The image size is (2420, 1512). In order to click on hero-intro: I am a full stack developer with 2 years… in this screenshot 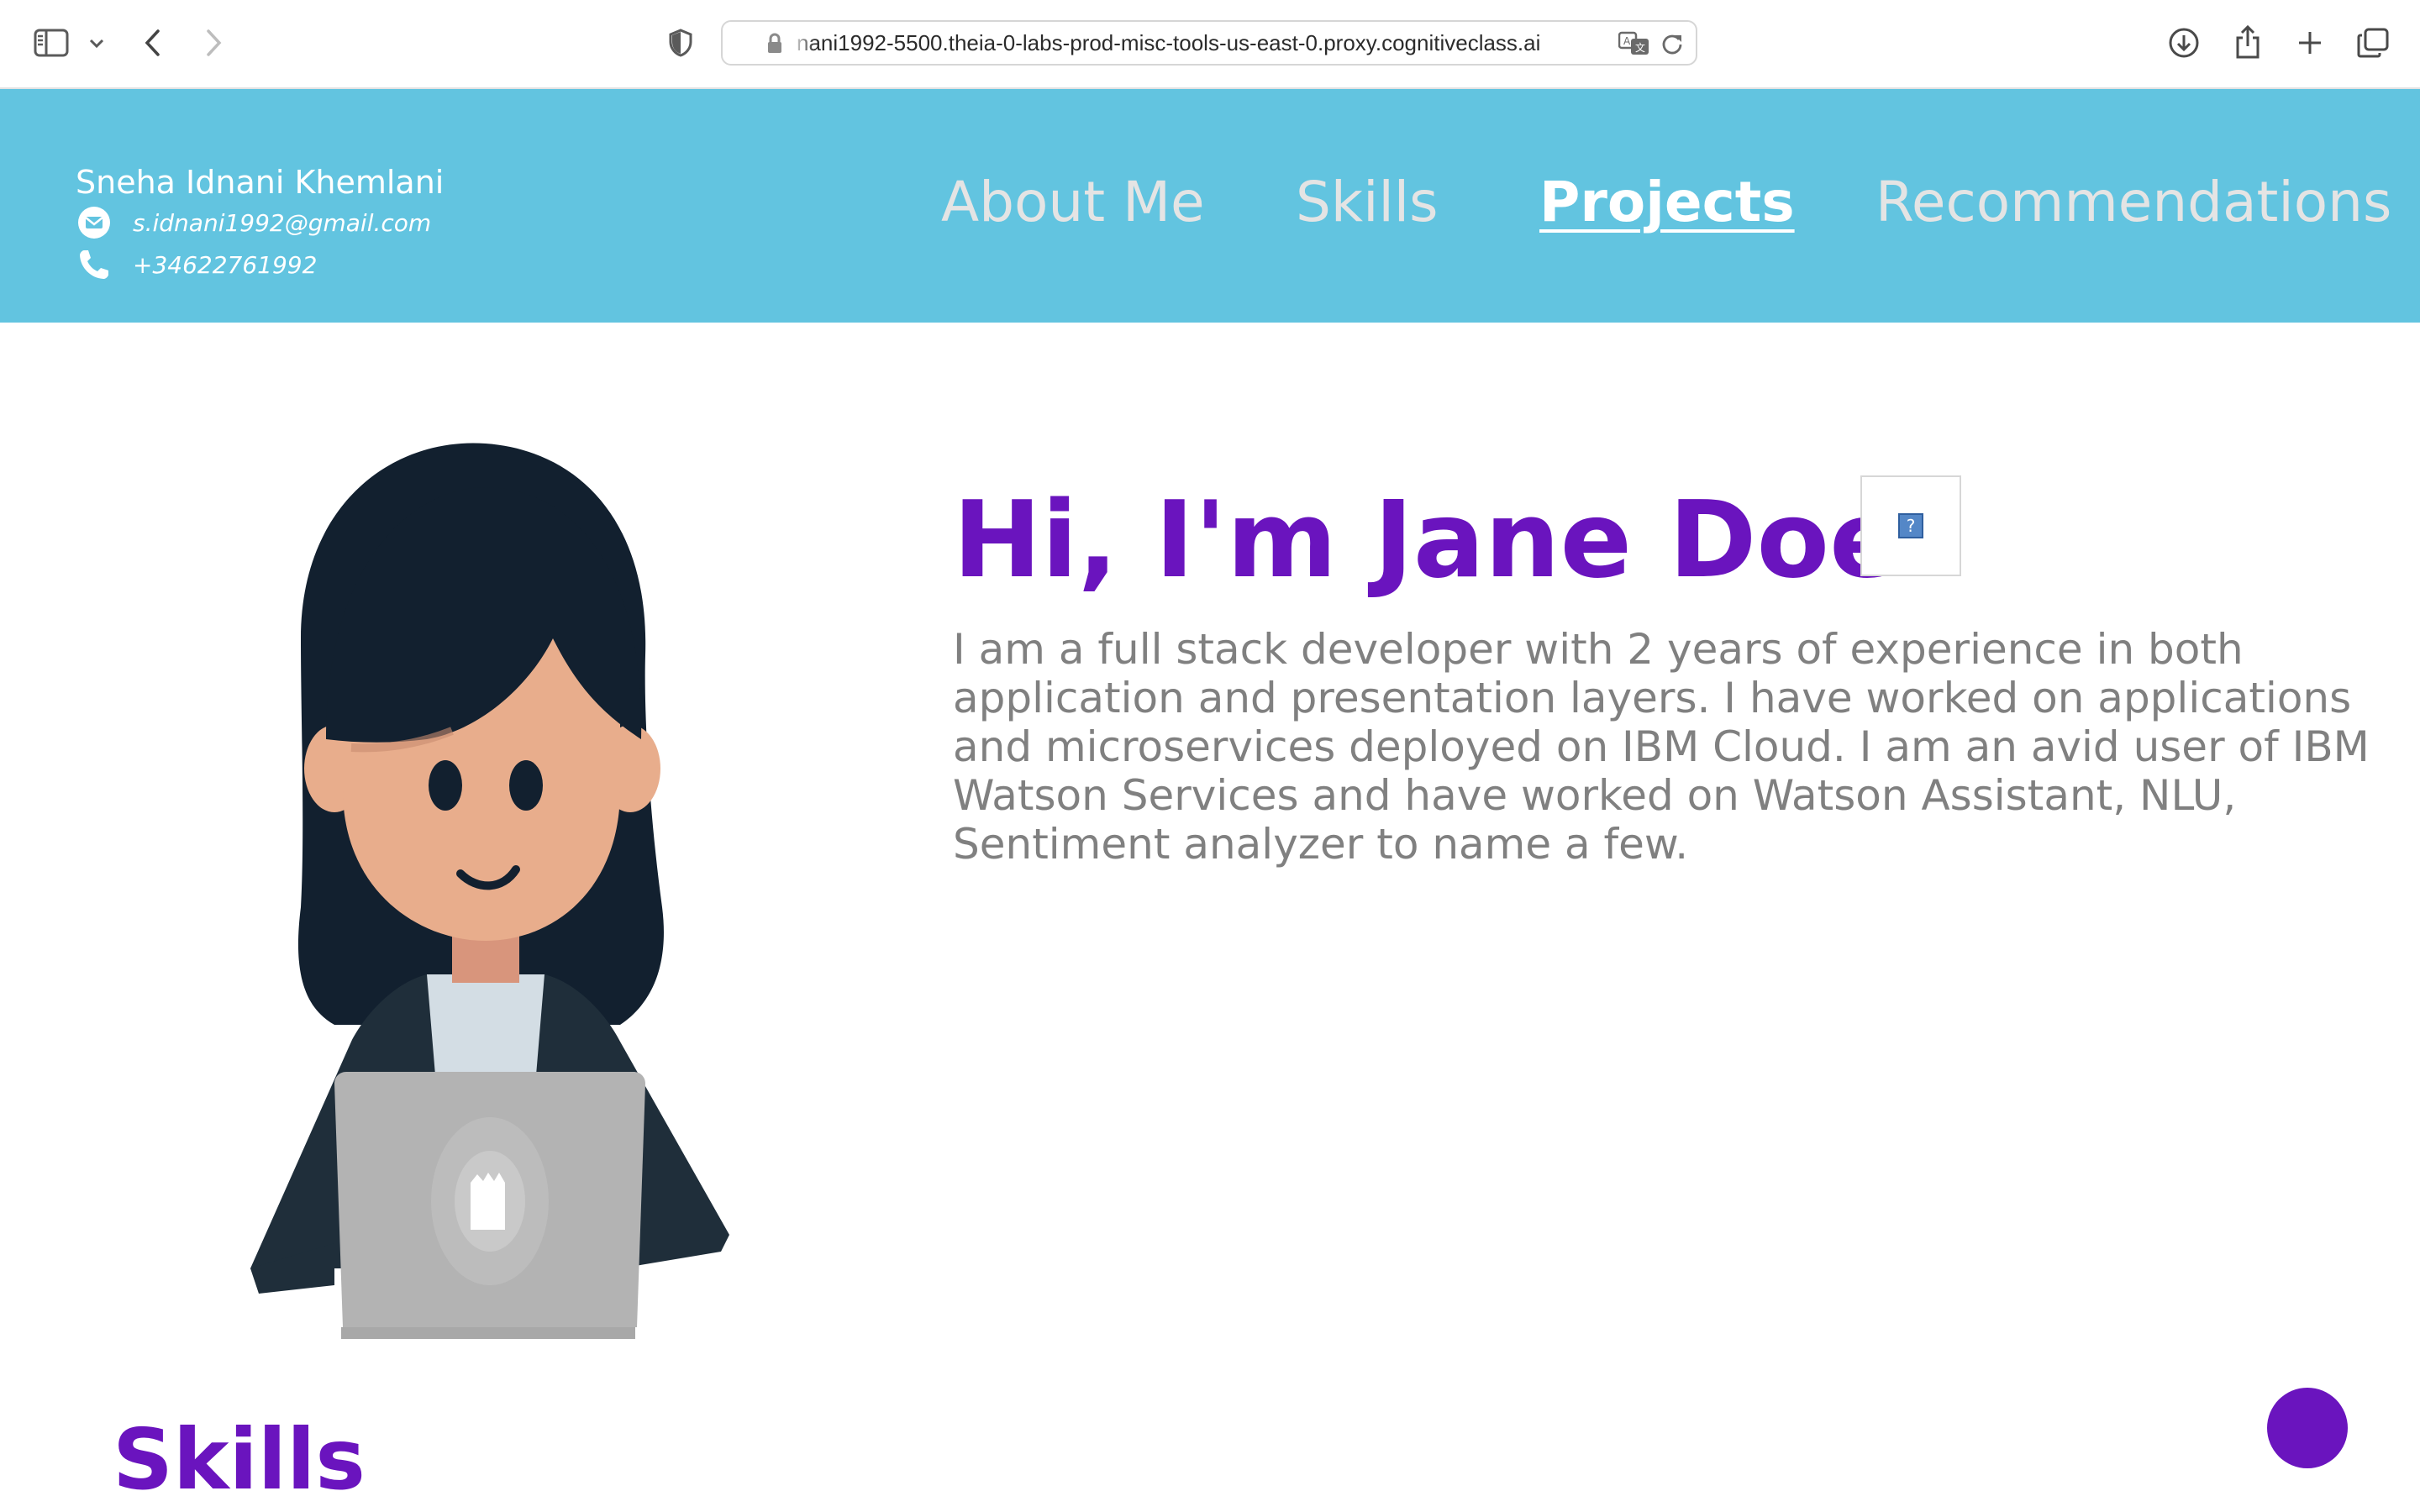, I will do `click(1661, 747)`.